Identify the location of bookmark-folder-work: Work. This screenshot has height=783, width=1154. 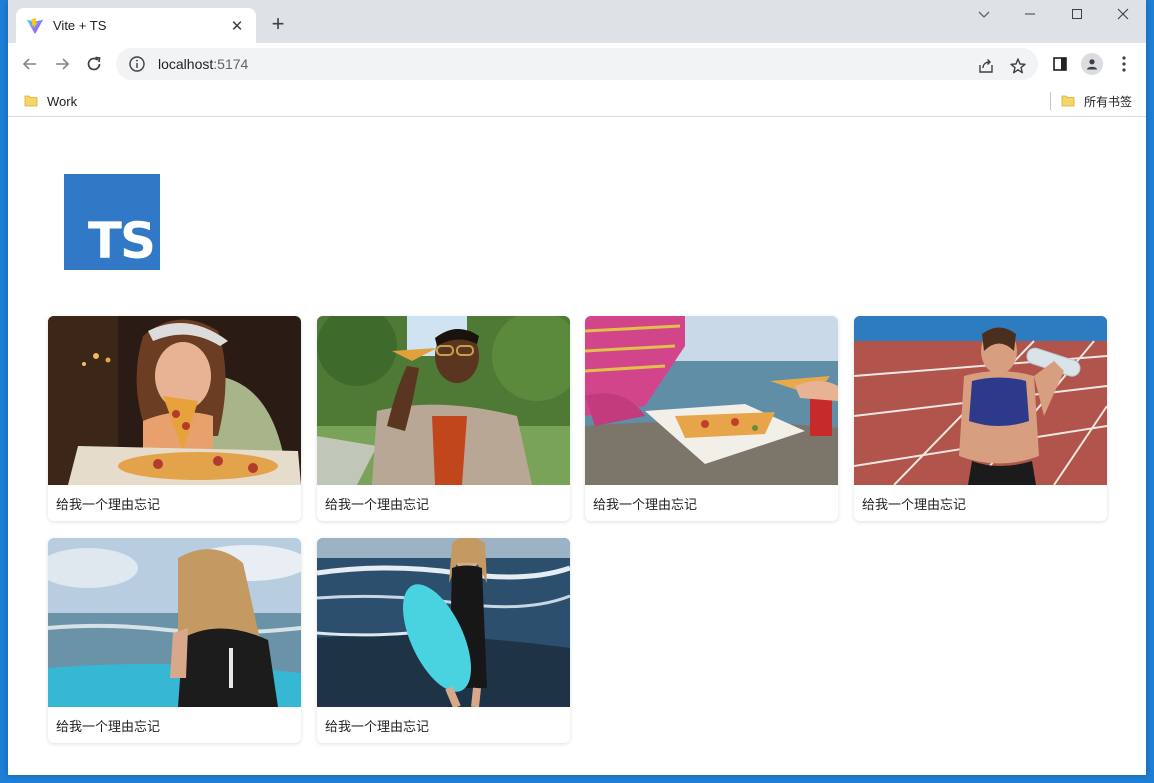
(50, 101).